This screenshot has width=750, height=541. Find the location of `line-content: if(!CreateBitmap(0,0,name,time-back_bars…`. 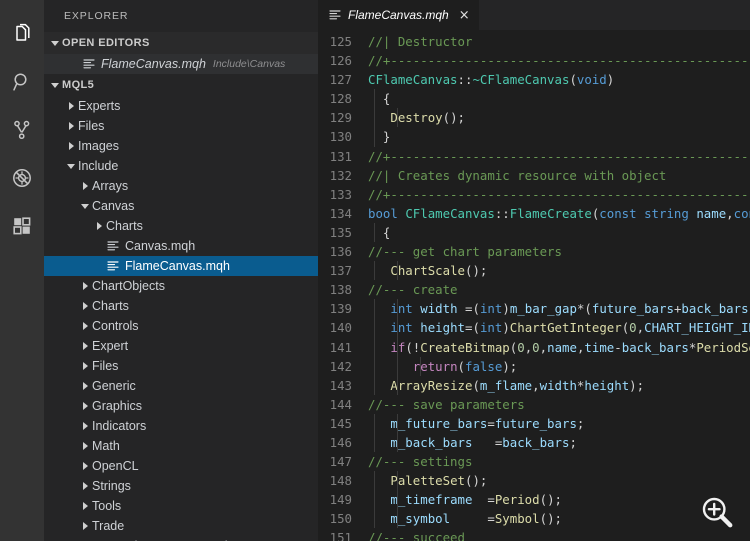

line-content: if(!CreateBitmap(0,0,name,time-back_bars… is located at coordinates (558, 347).